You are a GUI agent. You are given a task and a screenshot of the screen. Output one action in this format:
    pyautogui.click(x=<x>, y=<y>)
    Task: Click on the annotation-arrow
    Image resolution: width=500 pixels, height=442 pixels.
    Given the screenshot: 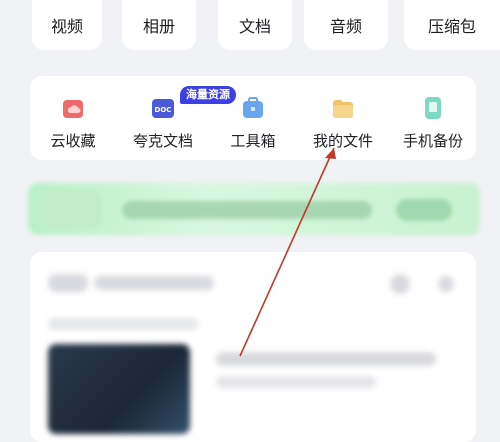 What is the action you would take?
    pyautogui.click(x=287, y=252)
    